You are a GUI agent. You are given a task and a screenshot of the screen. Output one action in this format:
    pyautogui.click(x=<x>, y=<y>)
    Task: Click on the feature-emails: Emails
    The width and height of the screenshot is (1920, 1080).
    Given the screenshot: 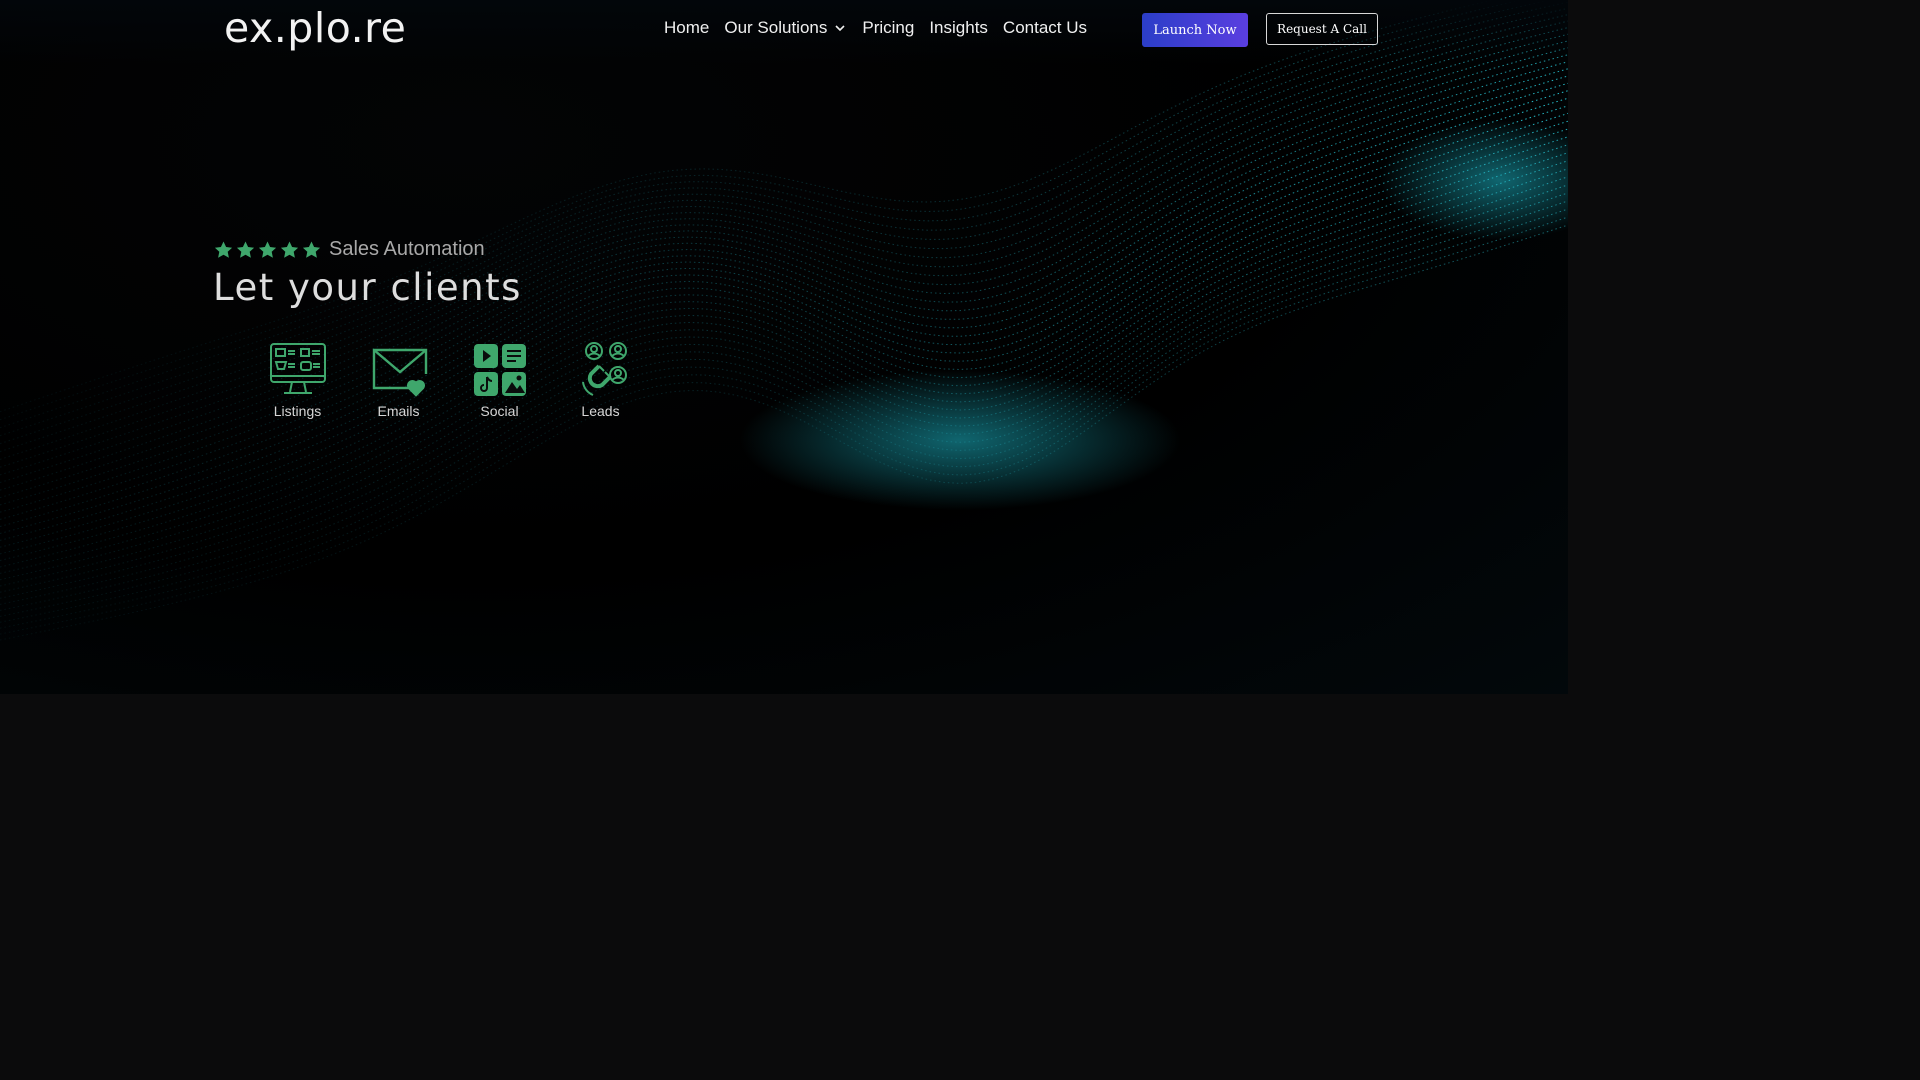 What is the action you would take?
    pyautogui.click(x=398, y=379)
    